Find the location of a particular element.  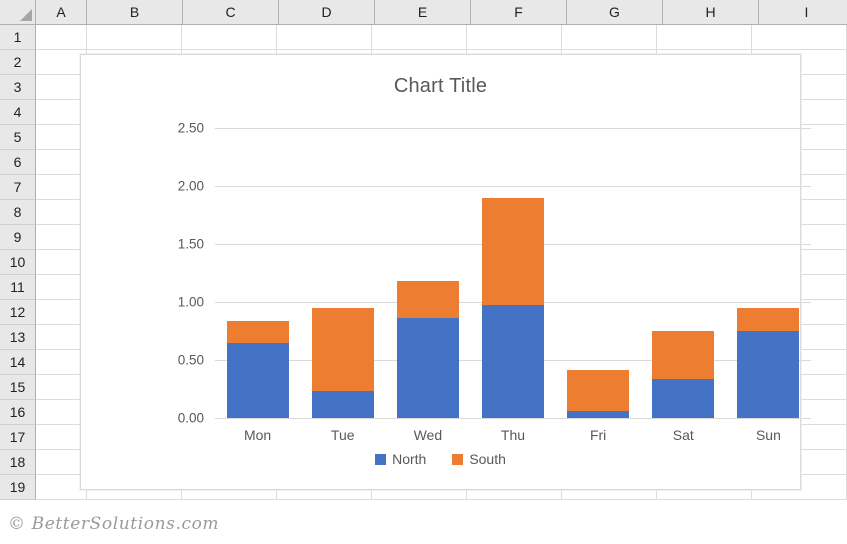

x-axis-label-sun: Sun is located at coordinates (768, 435).